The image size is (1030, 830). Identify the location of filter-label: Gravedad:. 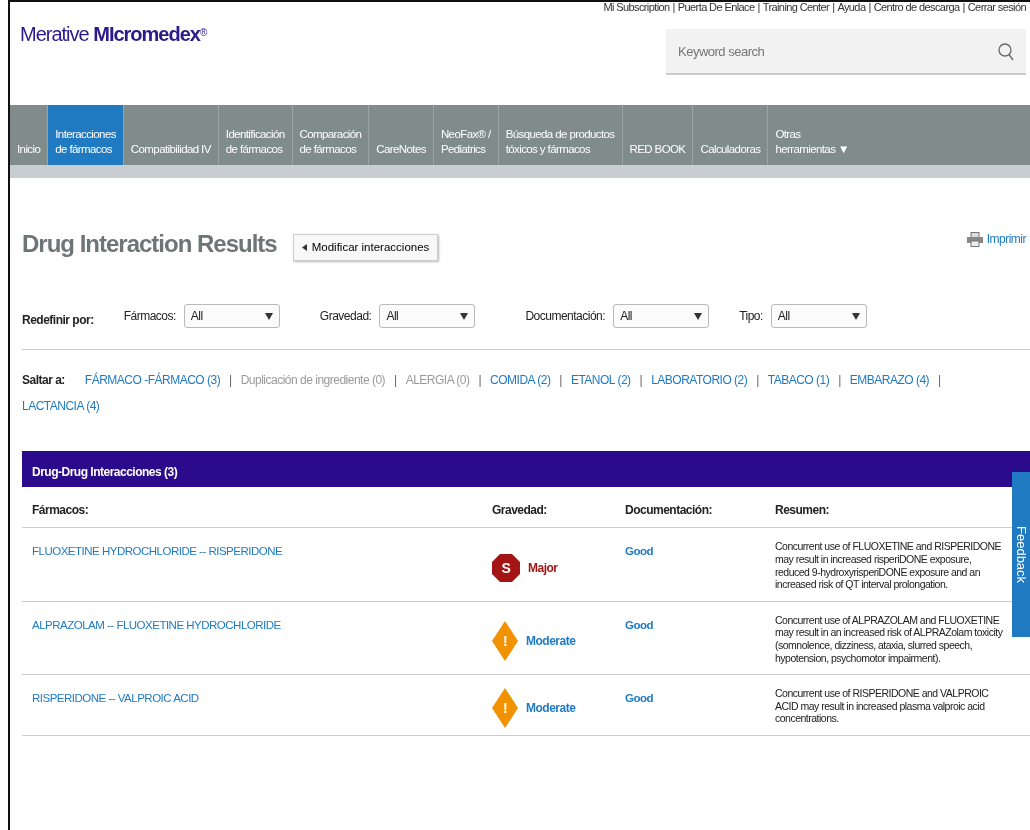
(345, 317).